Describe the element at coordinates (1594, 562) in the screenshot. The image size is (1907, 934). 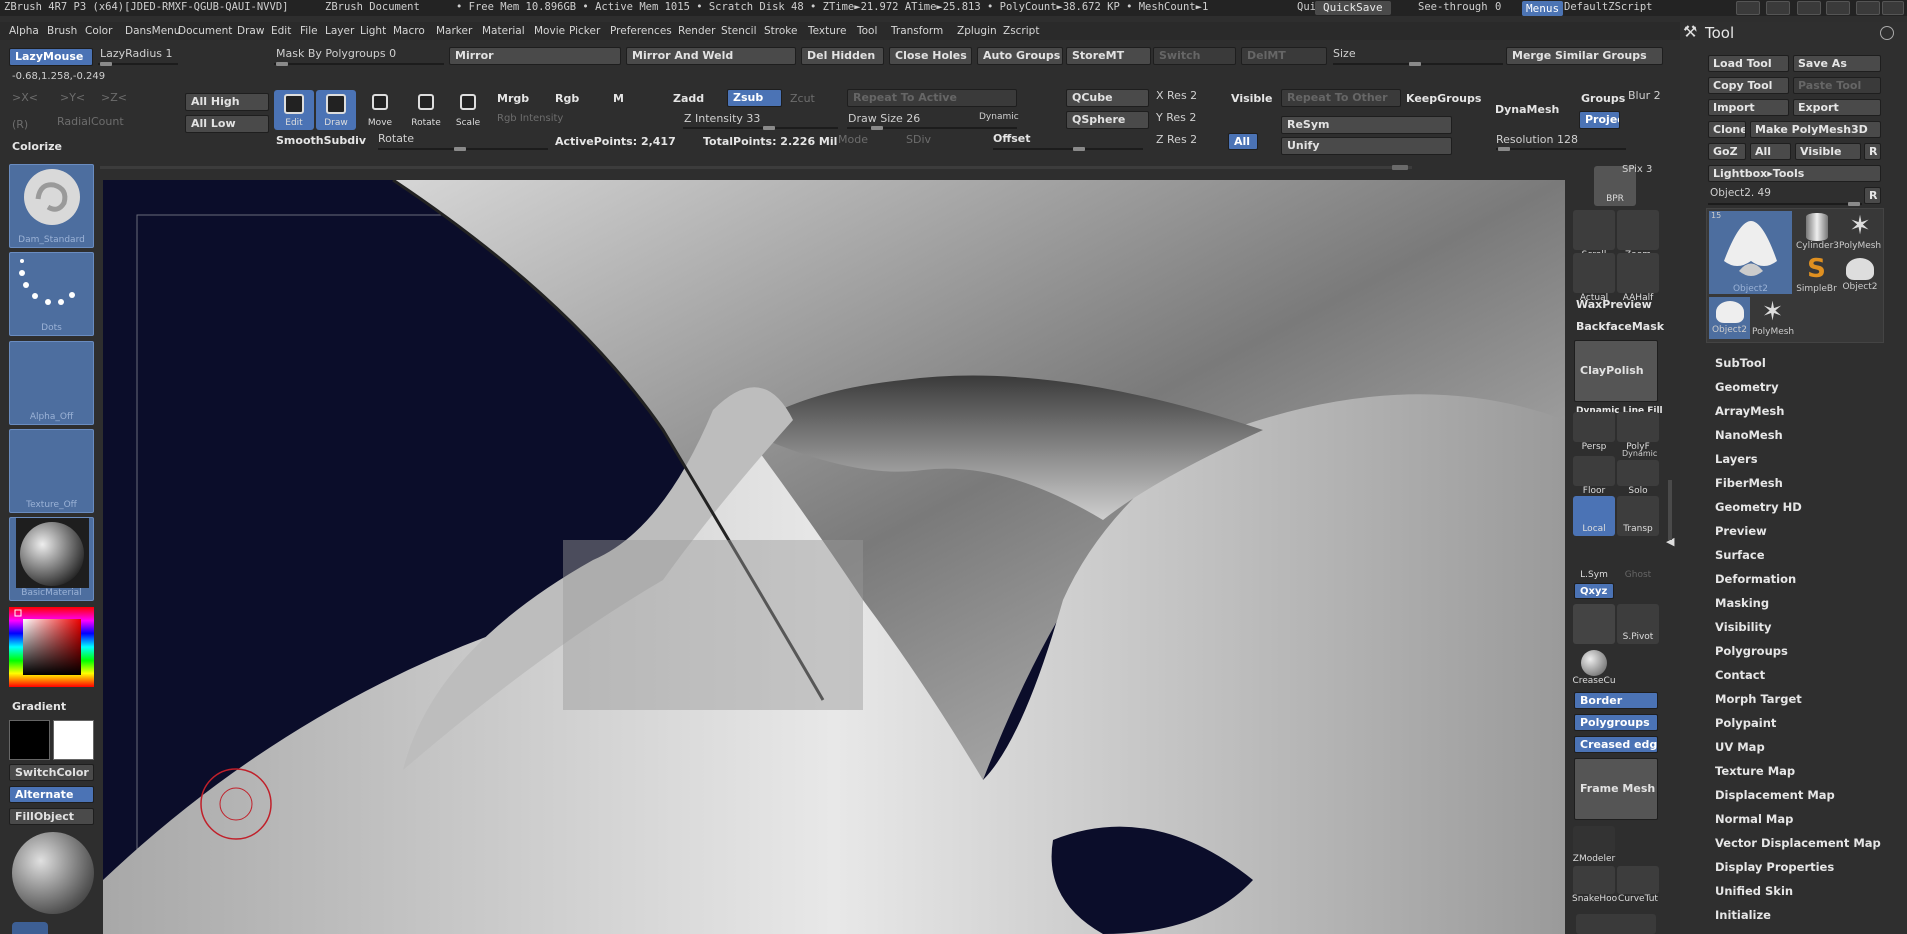
I see `lsym-button: L.Sym` at that location.